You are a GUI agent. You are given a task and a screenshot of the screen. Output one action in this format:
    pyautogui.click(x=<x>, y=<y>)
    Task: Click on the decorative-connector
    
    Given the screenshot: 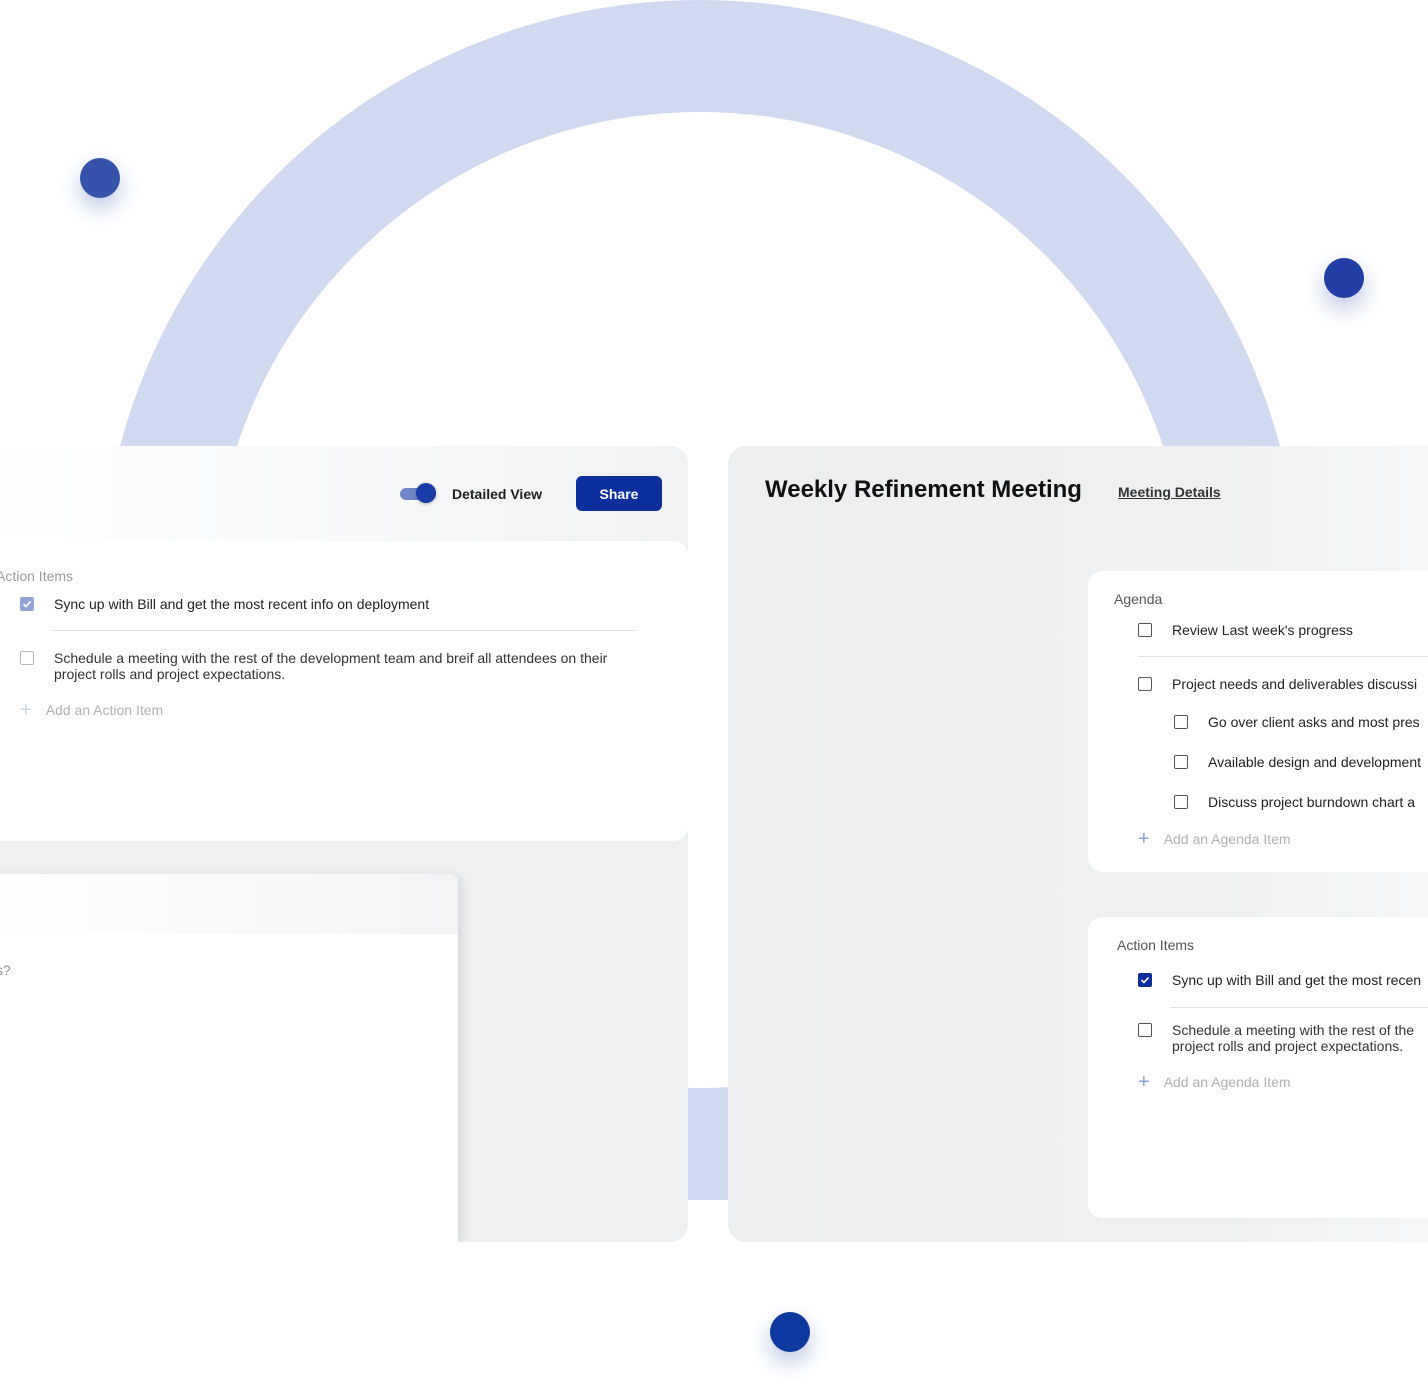 What is the action you would take?
    pyautogui.click(x=709, y=1156)
    